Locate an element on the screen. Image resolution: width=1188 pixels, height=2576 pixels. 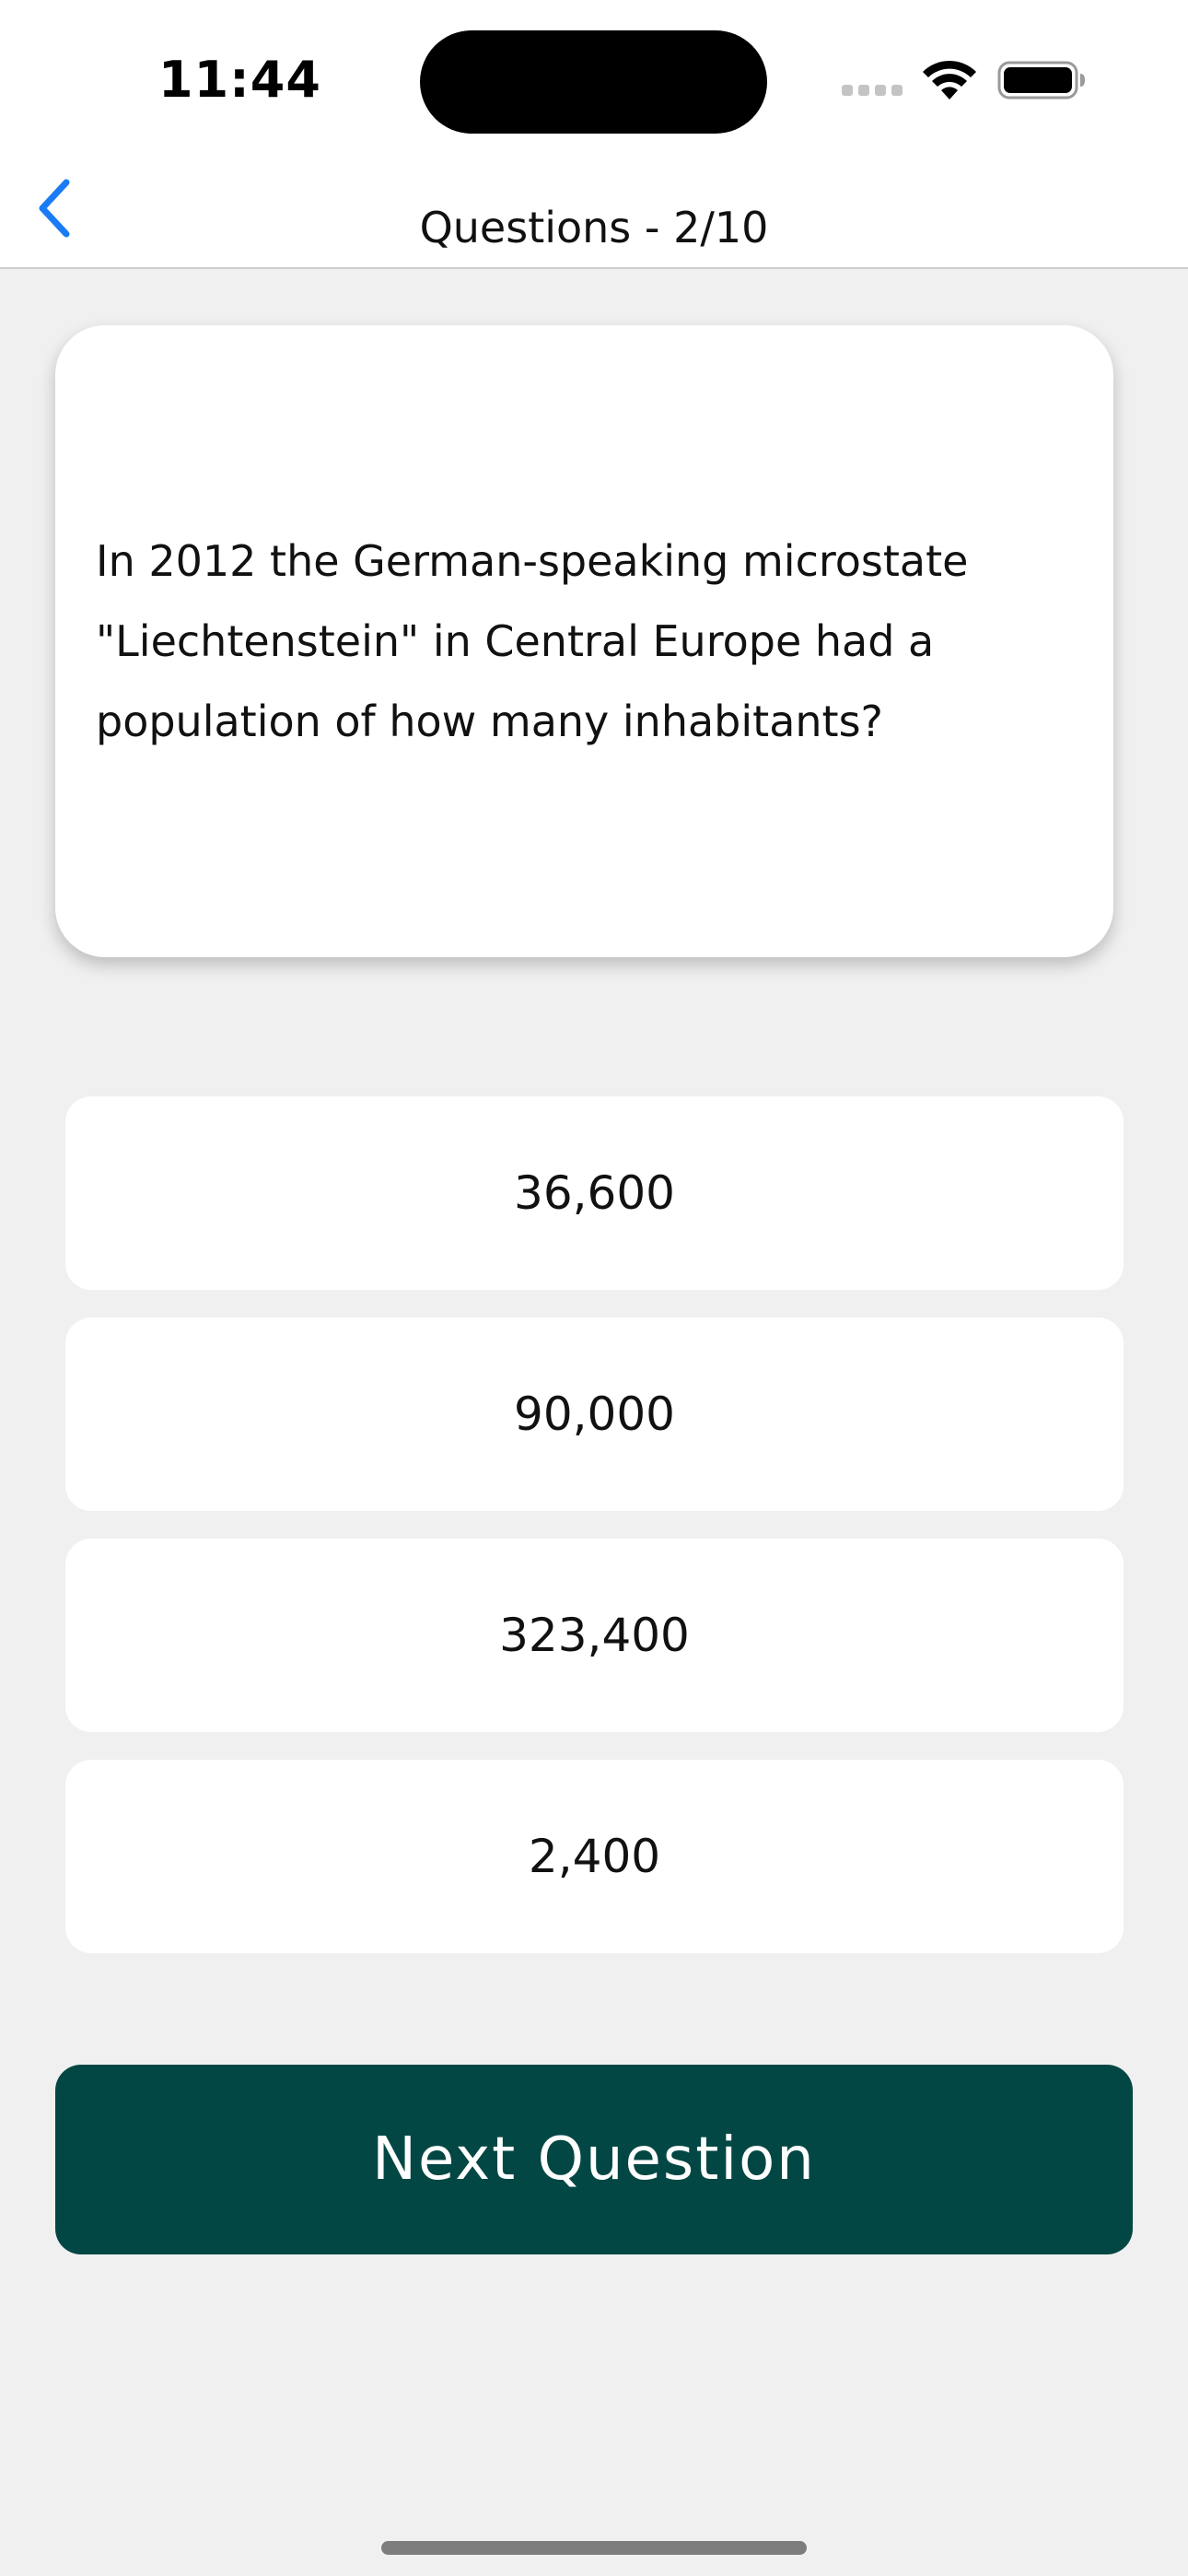
header-area: 11:44 Questions - 2/10 is located at coordinates (594, 134).